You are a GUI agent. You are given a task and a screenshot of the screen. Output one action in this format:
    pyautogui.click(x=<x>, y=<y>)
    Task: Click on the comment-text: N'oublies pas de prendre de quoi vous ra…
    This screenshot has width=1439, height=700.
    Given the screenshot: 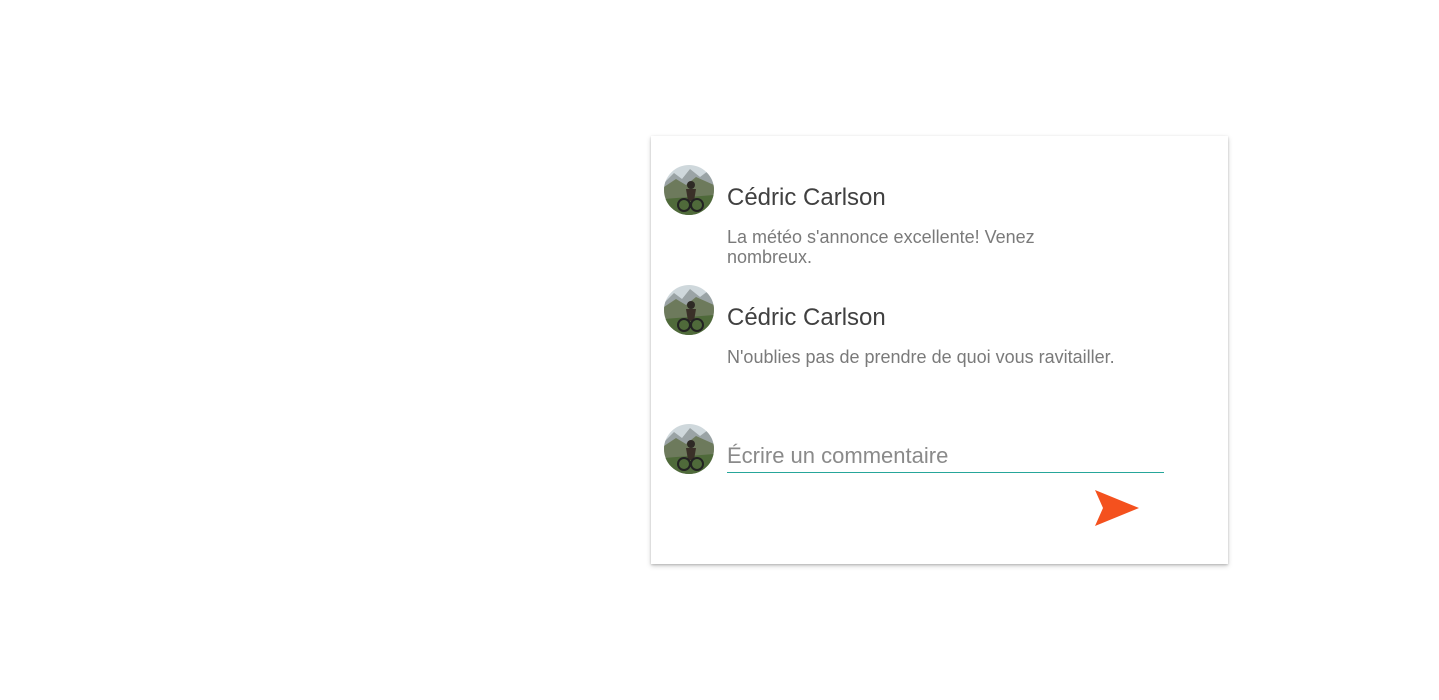 What is the action you would take?
    pyautogui.click(x=921, y=357)
    